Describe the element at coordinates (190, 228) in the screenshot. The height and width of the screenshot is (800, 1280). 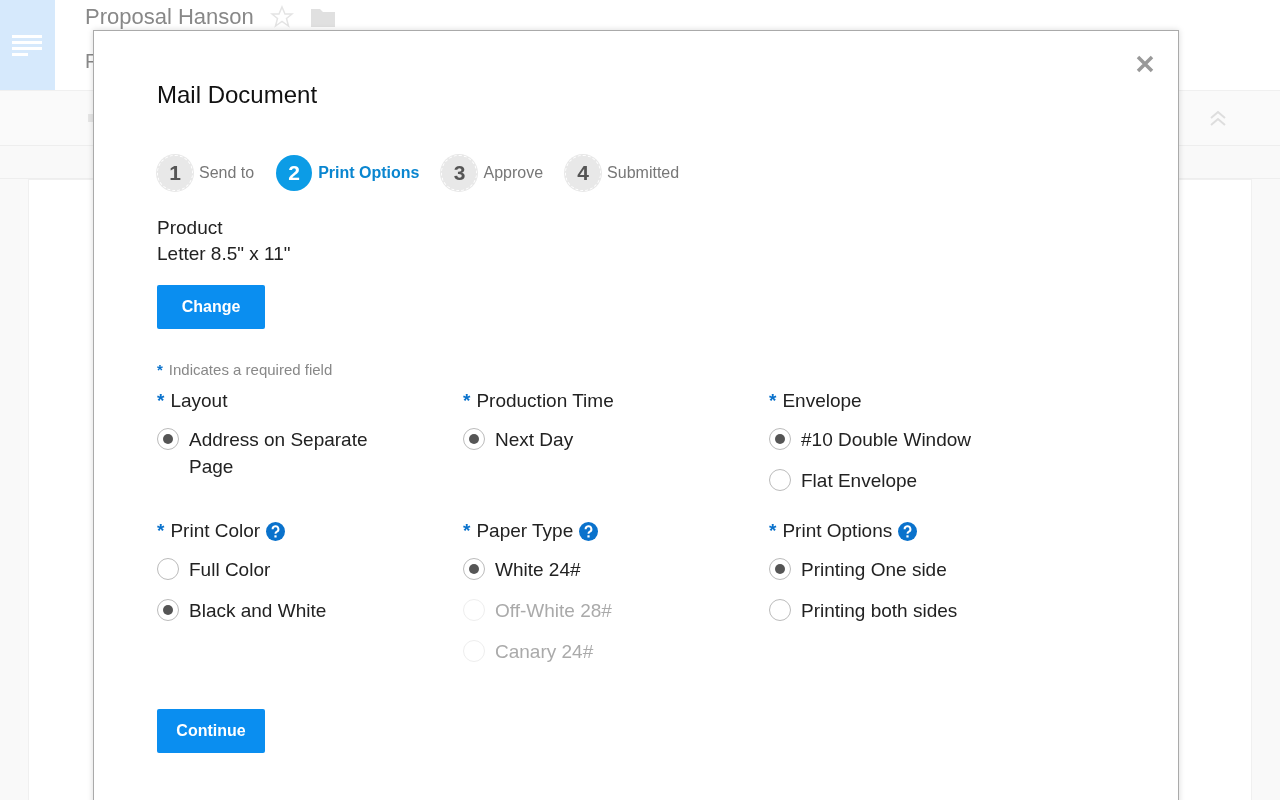
I see `product-label: Product` at that location.